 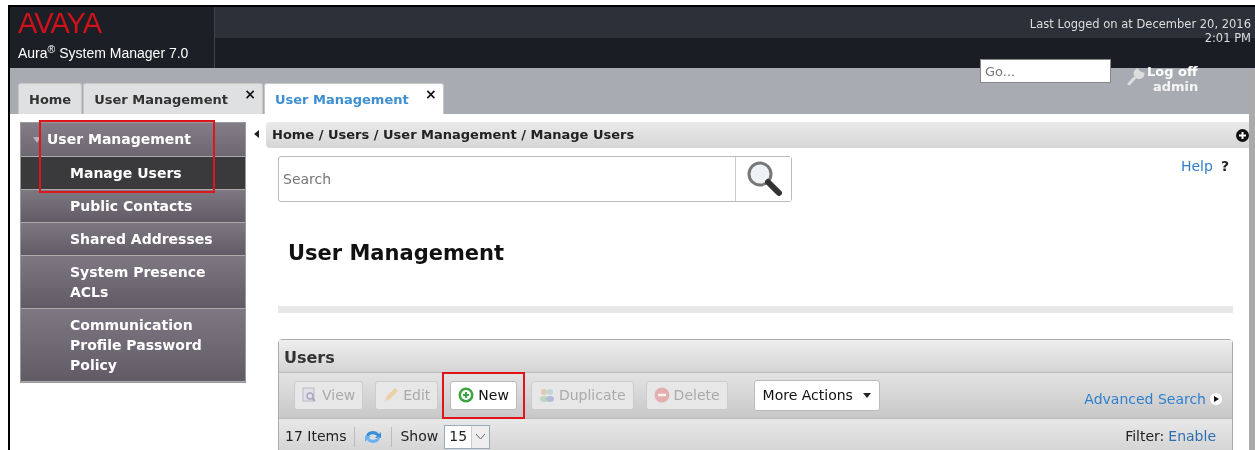 What do you see at coordinates (397, 253) in the screenshot?
I see `page-title: User Management` at bounding box center [397, 253].